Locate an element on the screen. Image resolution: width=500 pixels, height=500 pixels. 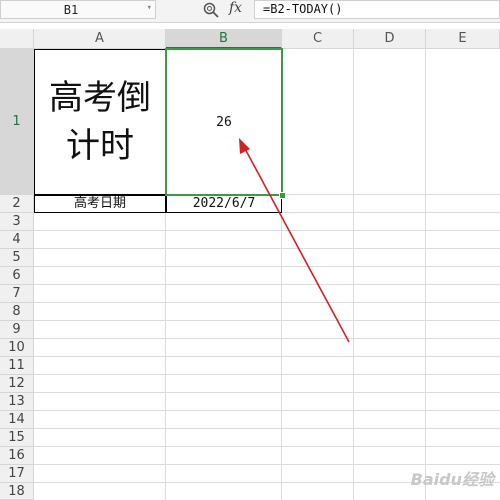
column-header-c: C is located at coordinates (318, 39).